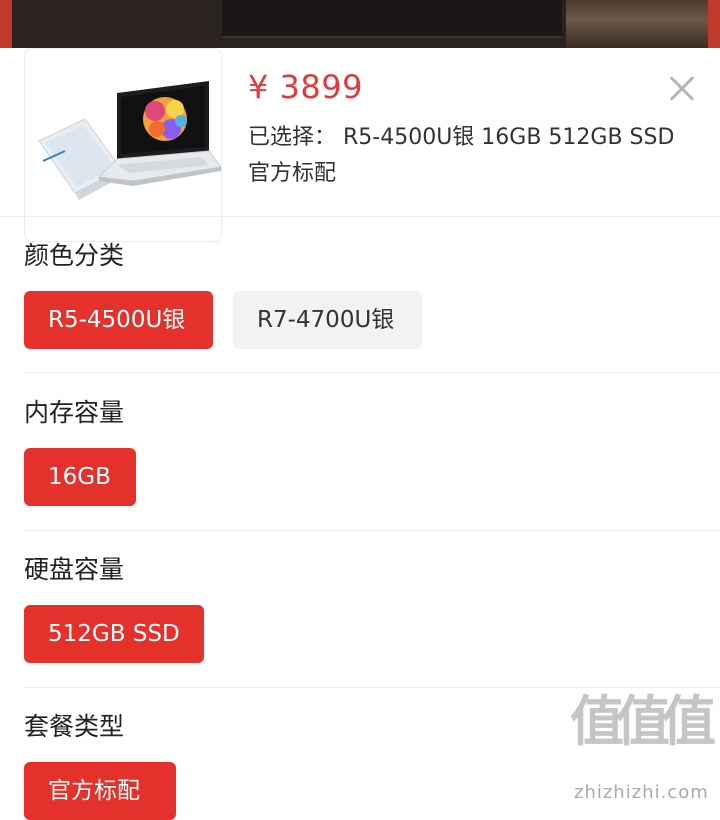 The width and height of the screenshot is (720, 820). What do you see at coordinates (682, 88) in the screenshot?
I see `close-icon` at bounding box center [682, 88].